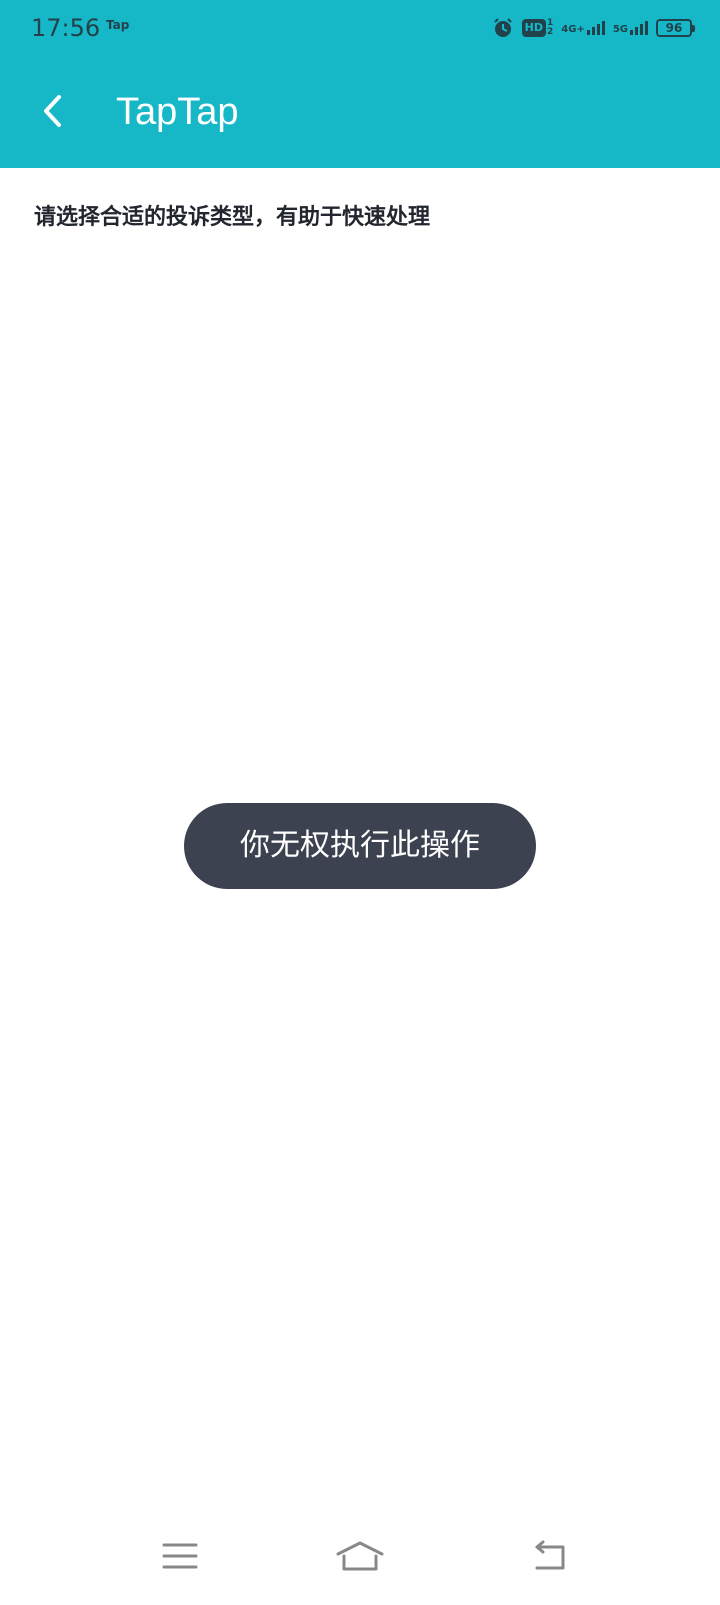 The height and width of the screenshot is (1605, 720). Describe the element at coordinates (118, 25) in the screenshot. I see `status-app-label: Tap` at that location.